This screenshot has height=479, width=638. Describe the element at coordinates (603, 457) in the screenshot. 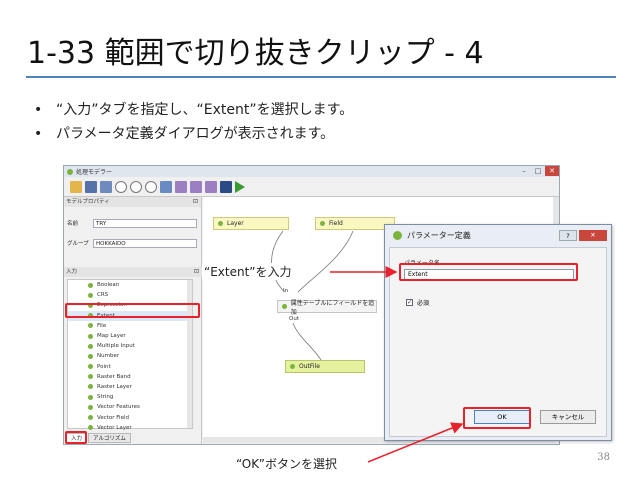

I see `page-number: 38` at that location.